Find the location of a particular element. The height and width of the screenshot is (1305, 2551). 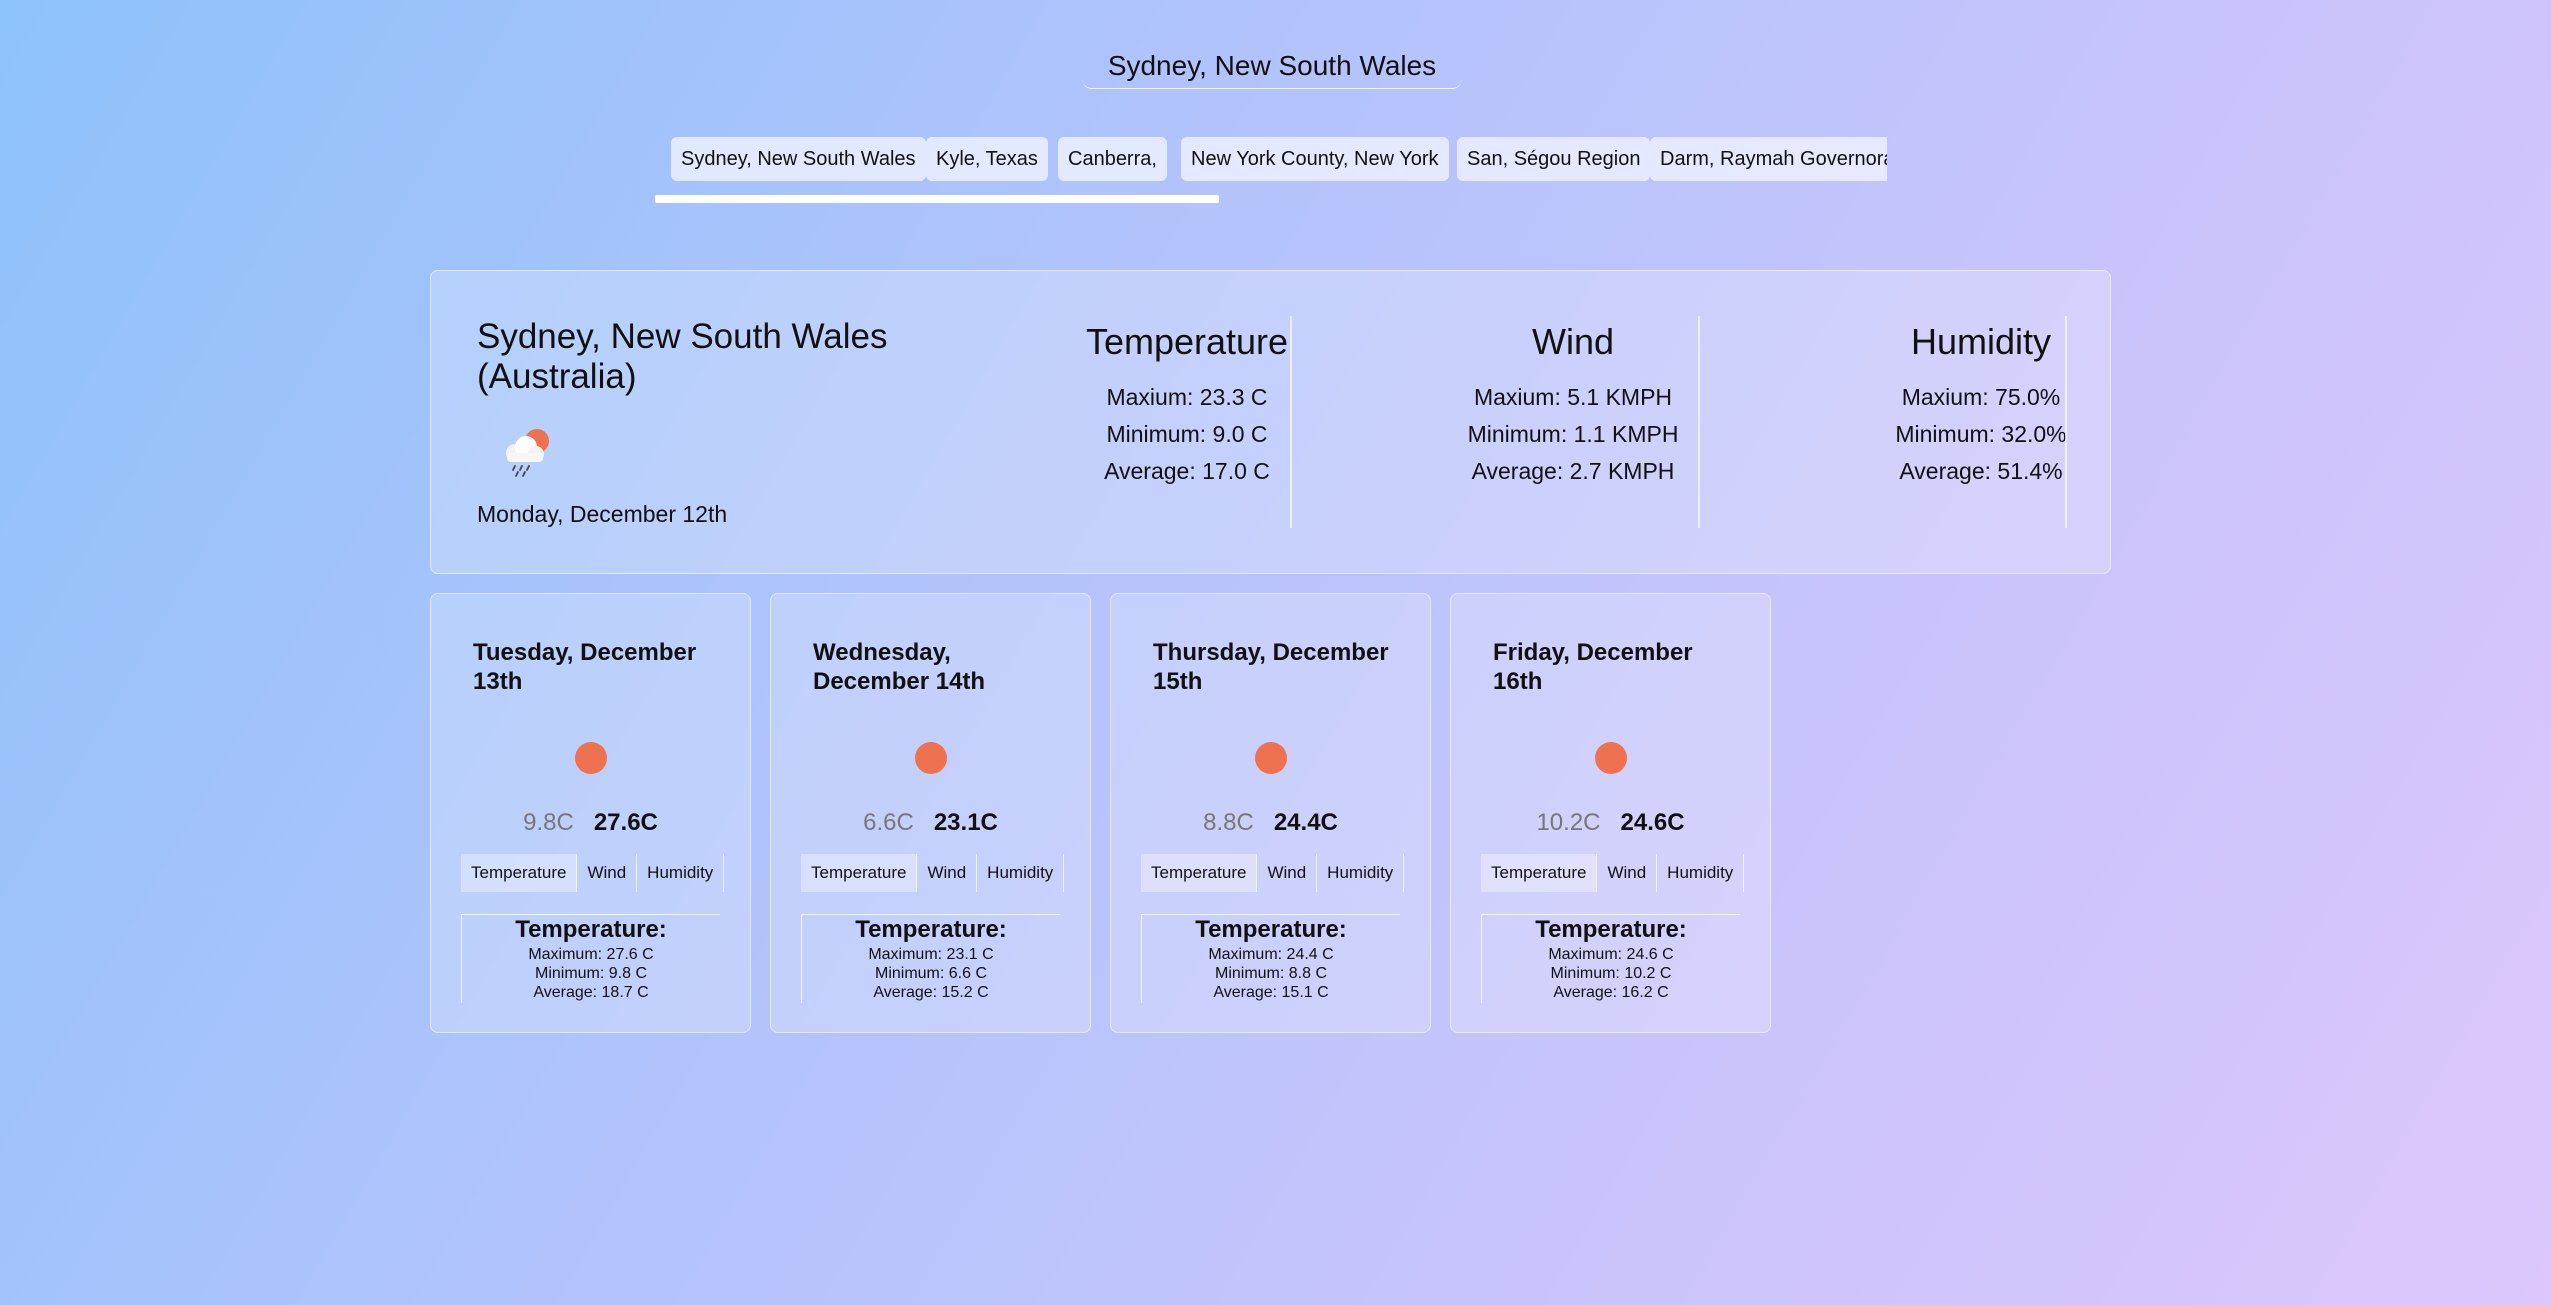

tab-location-canberra: Canberra, is located at coordinates (1112, 159).